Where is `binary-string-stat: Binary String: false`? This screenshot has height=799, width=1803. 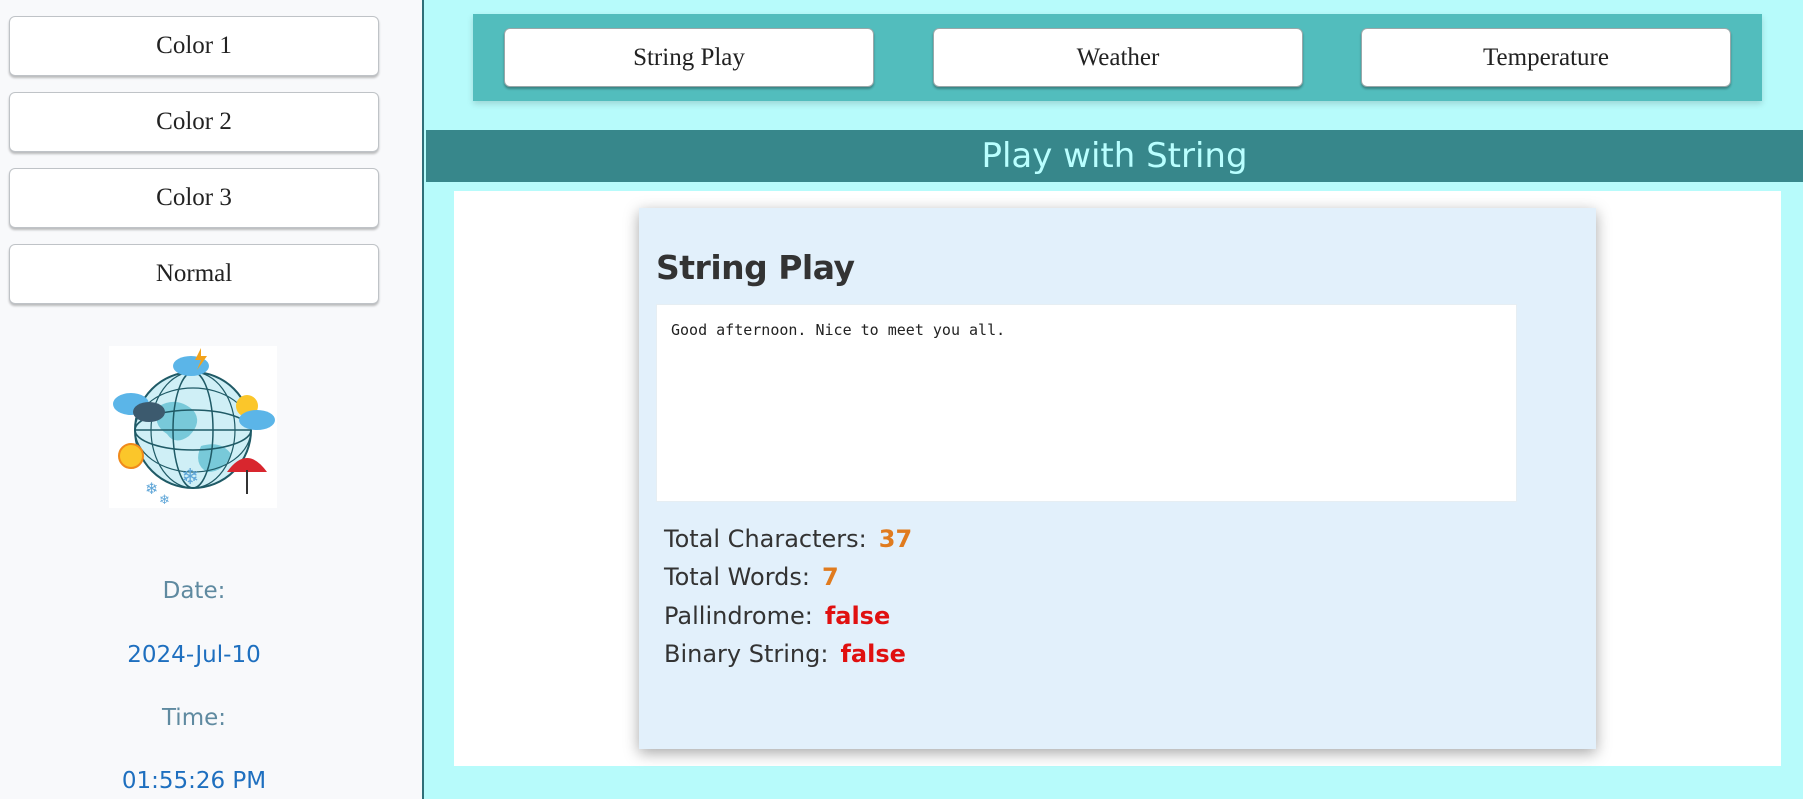
binary-string-stat: Binary String: false is located at coordinates (785, 654).